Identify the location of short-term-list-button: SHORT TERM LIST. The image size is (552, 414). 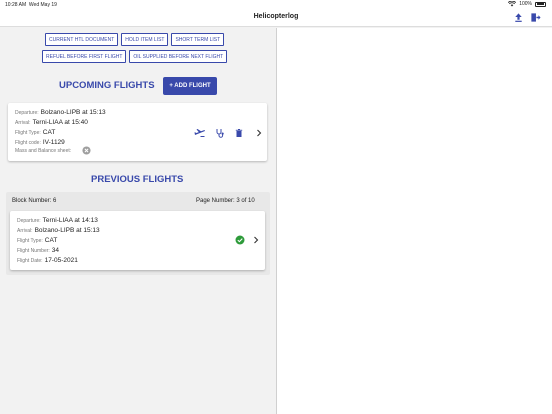
(198, 39).